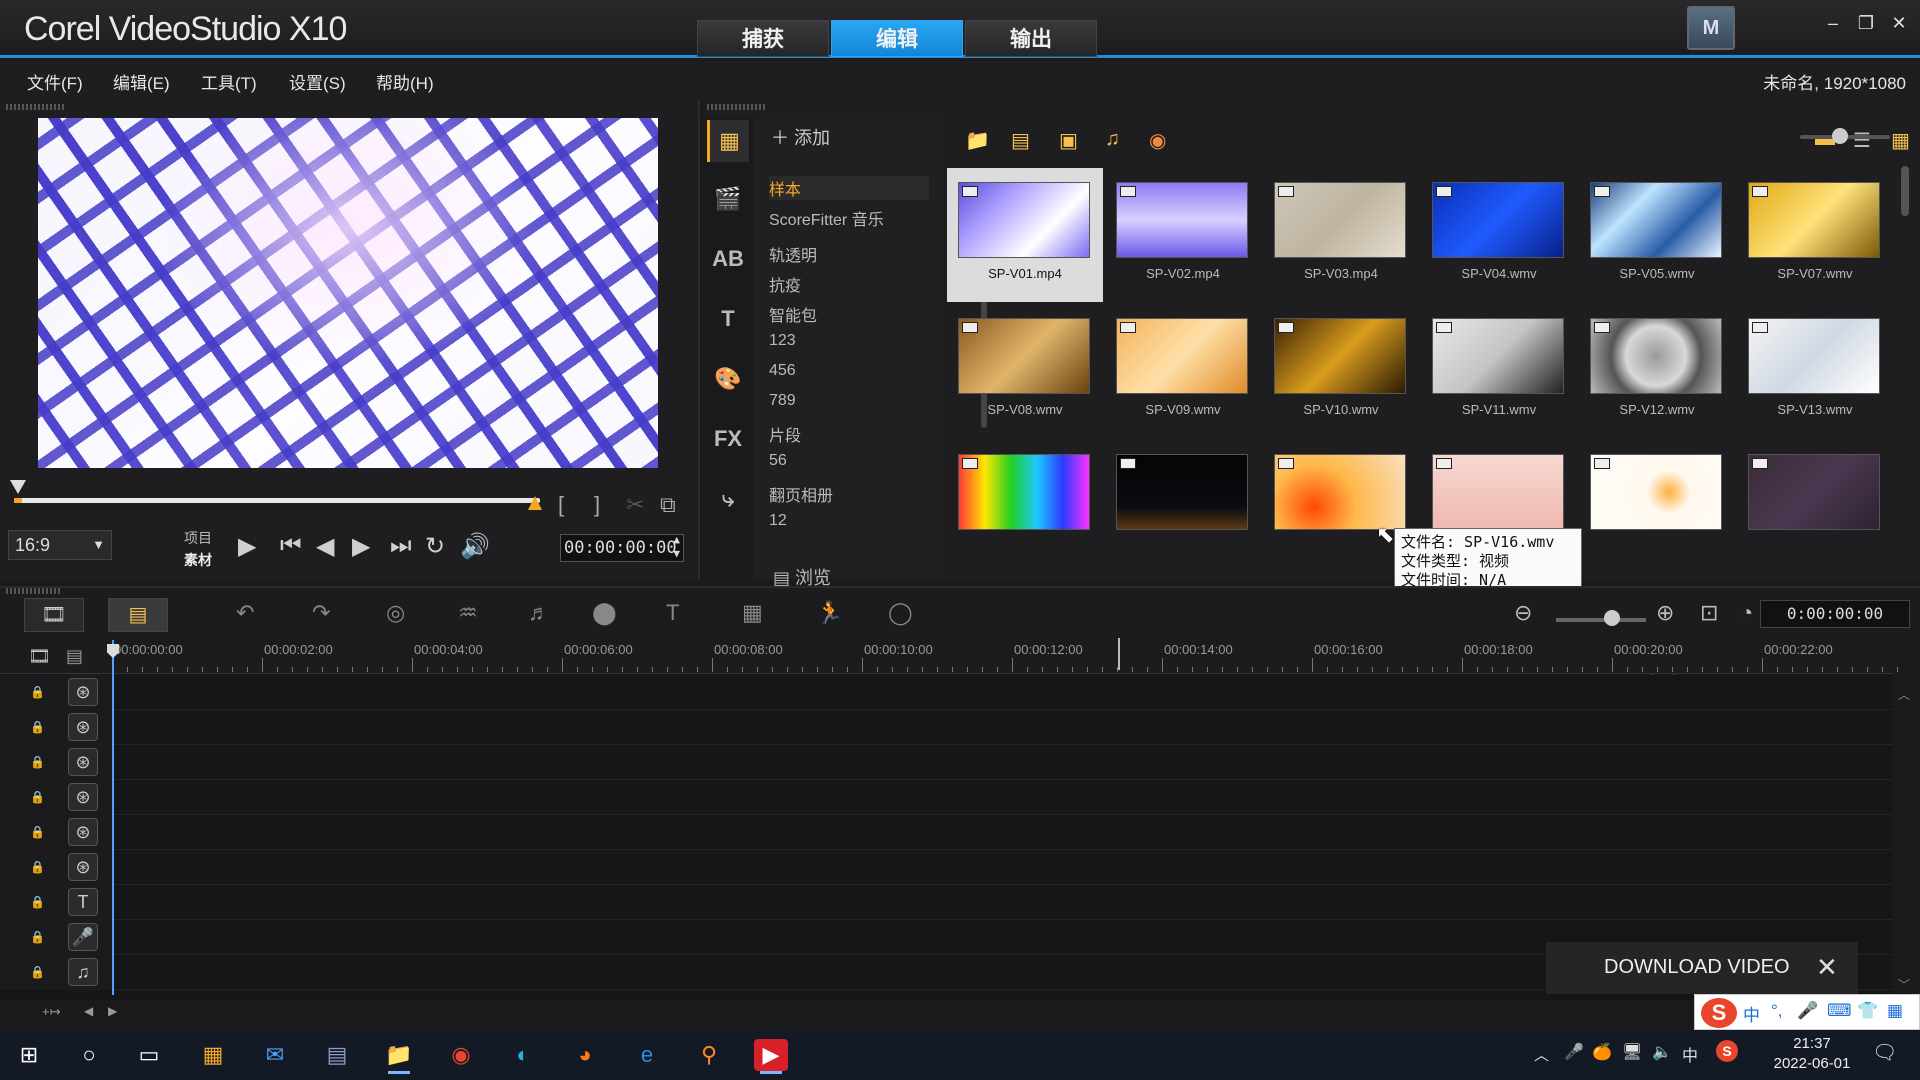 The image size is (1920, 1080). Describe the element at coordinates (785, 434) in the screenshot. I see `tree-item: 片段` at that location.